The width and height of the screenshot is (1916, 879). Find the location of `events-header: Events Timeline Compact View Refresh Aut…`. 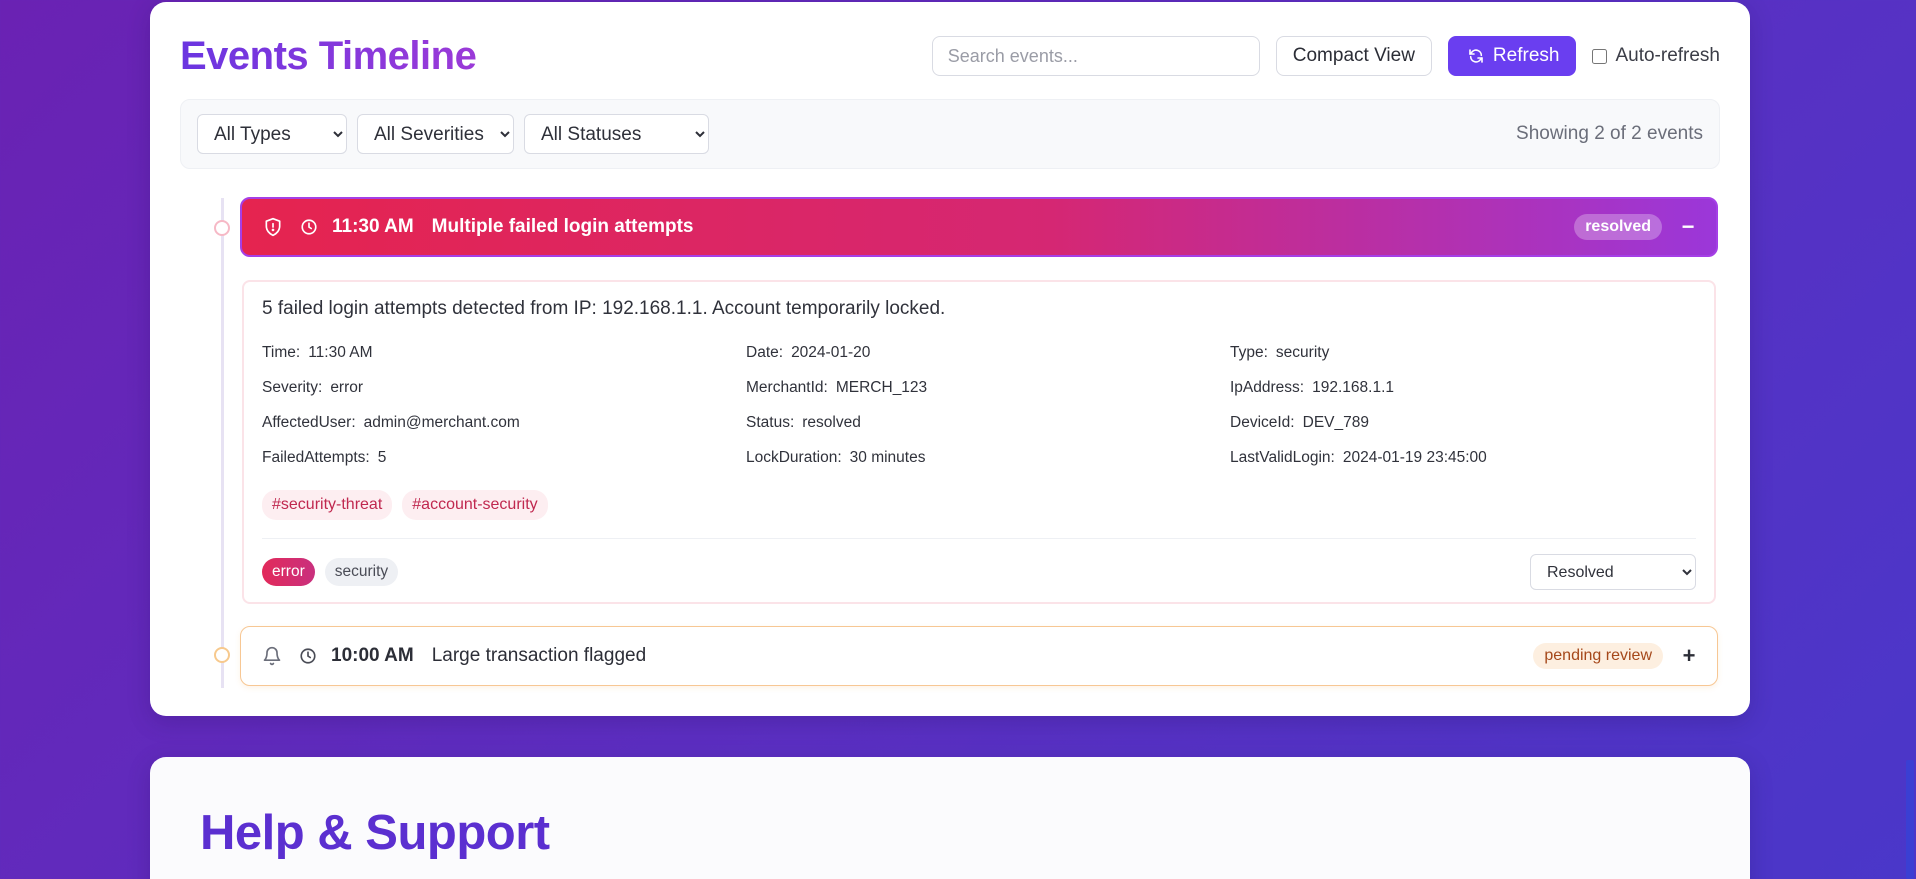

events-header: Events Timeline Compact View Refresh Aut… is located at coordinates (950, 56).